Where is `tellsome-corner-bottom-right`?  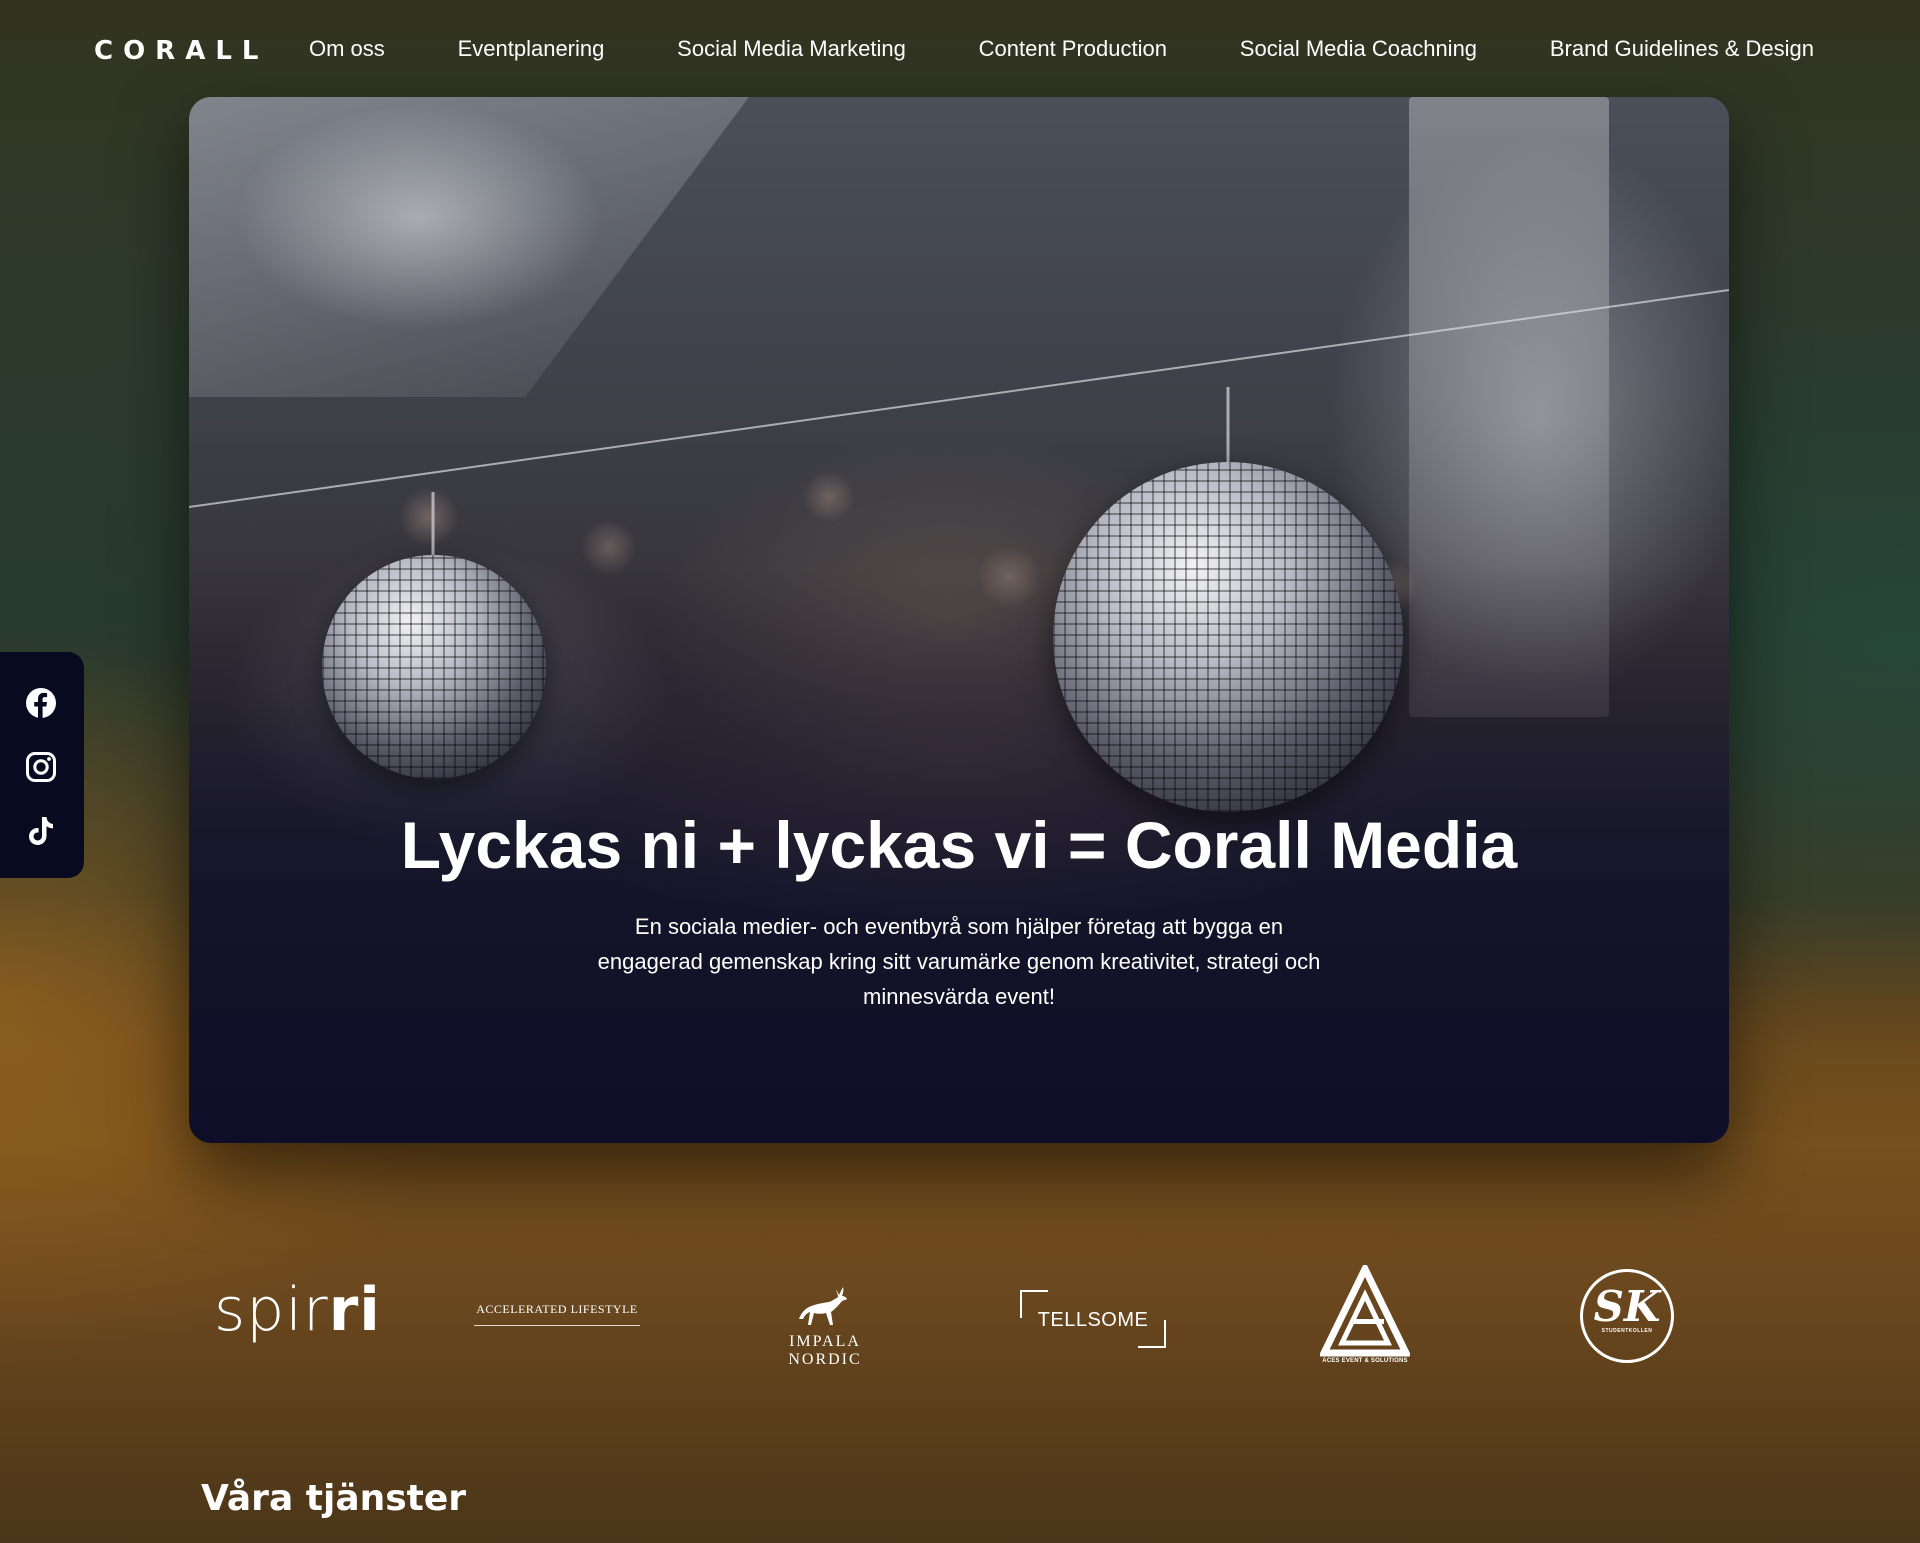 tellsome-corner-bottom-right is located at coordinates (1152, 1334).